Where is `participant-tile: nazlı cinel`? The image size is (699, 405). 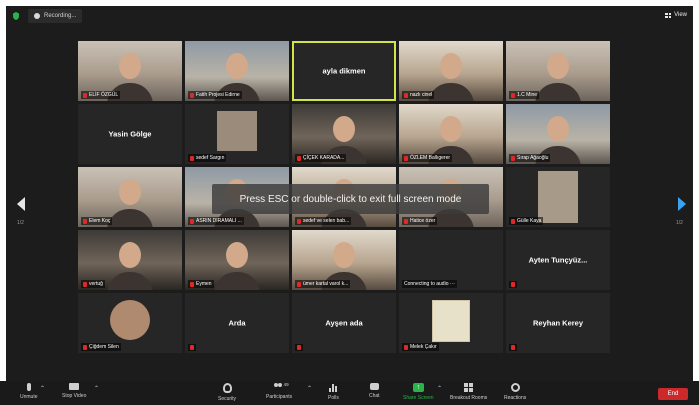
participant-tile: nazlı cinel is located at coordinates (451, 71).